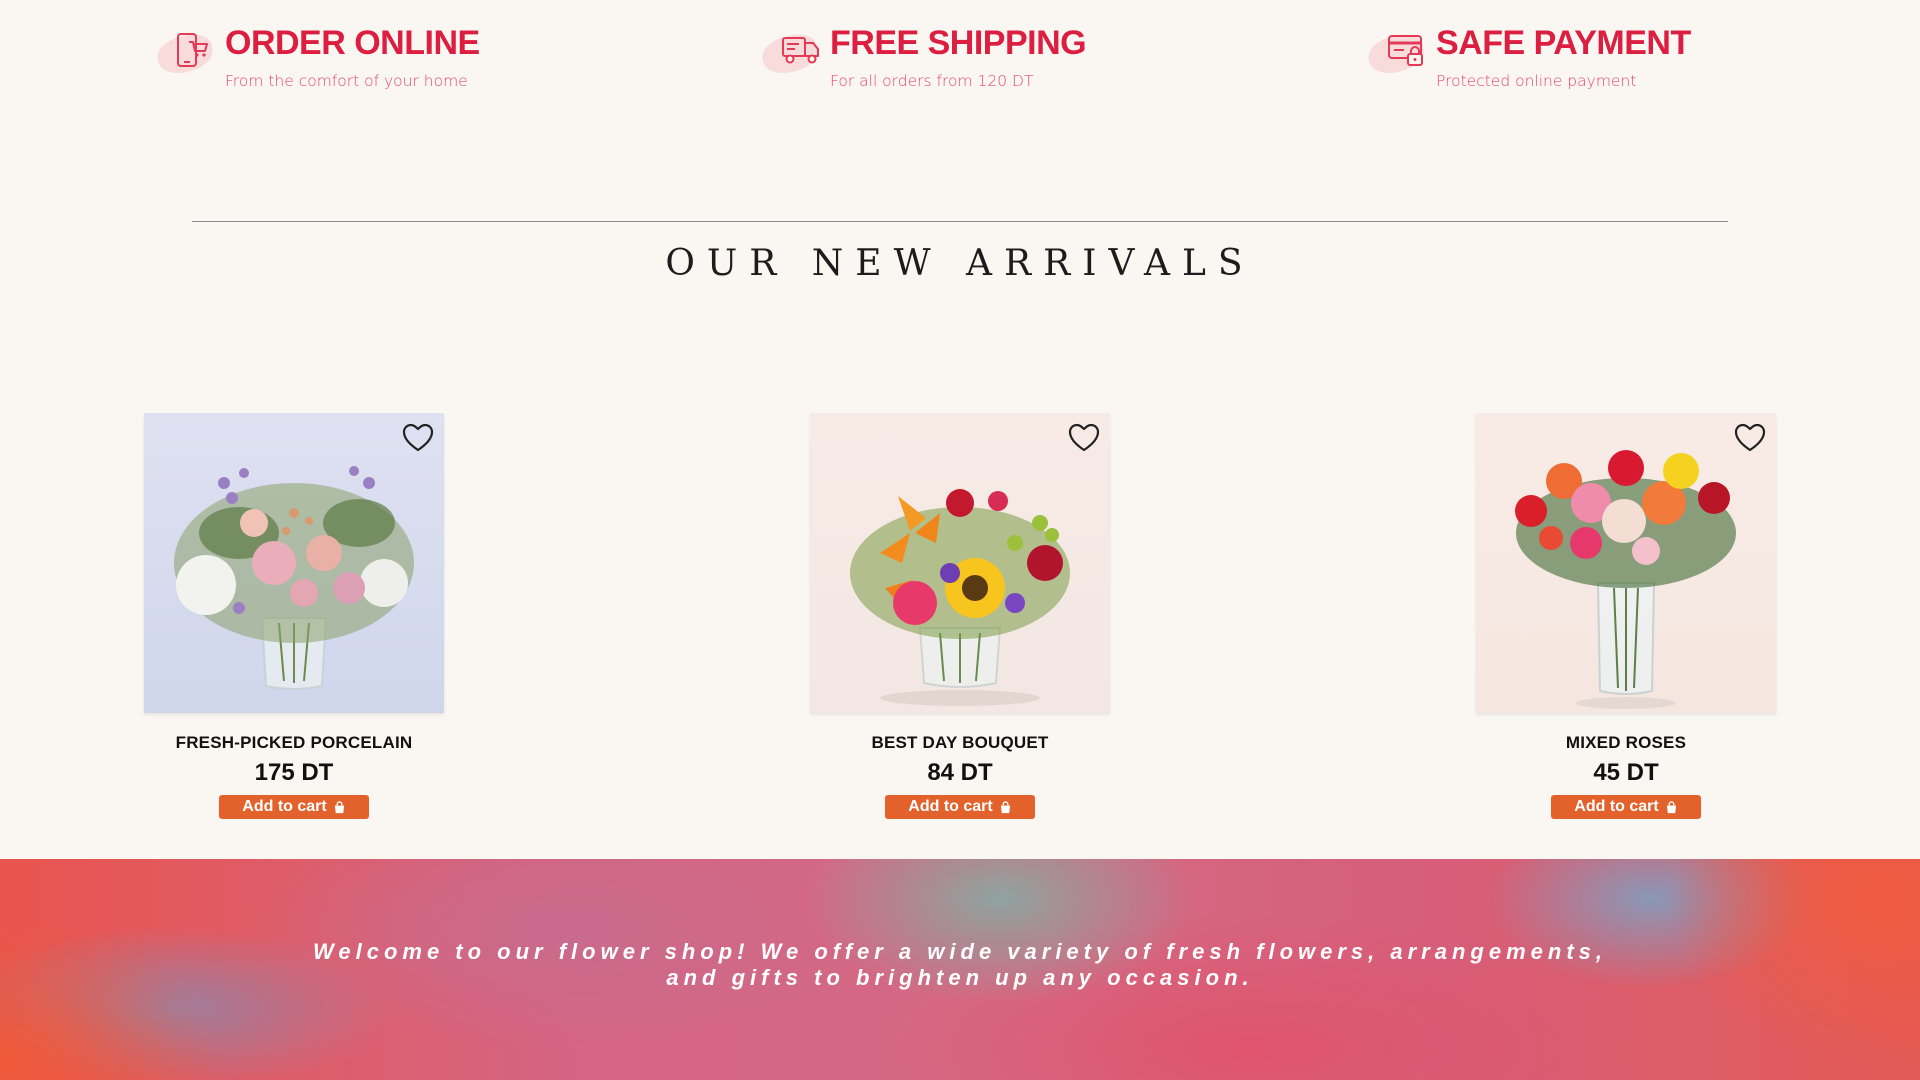 This screenshot has width=1920, height=1080. Describe the element at coordinates (960, 742) in the screenshot. I see `product-name: BEST DAY BOUQUET` at that location.